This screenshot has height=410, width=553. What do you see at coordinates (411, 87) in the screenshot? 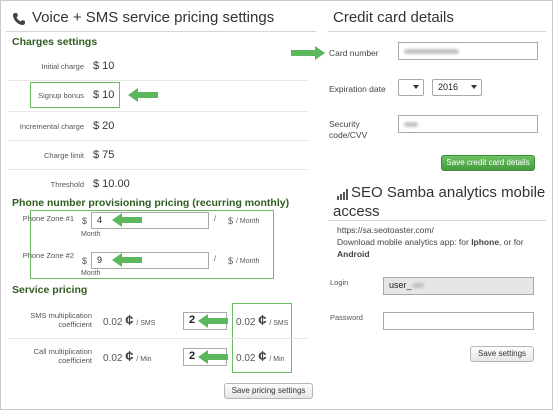
I see `expiration-month-select` at bounding box center [411, 87].